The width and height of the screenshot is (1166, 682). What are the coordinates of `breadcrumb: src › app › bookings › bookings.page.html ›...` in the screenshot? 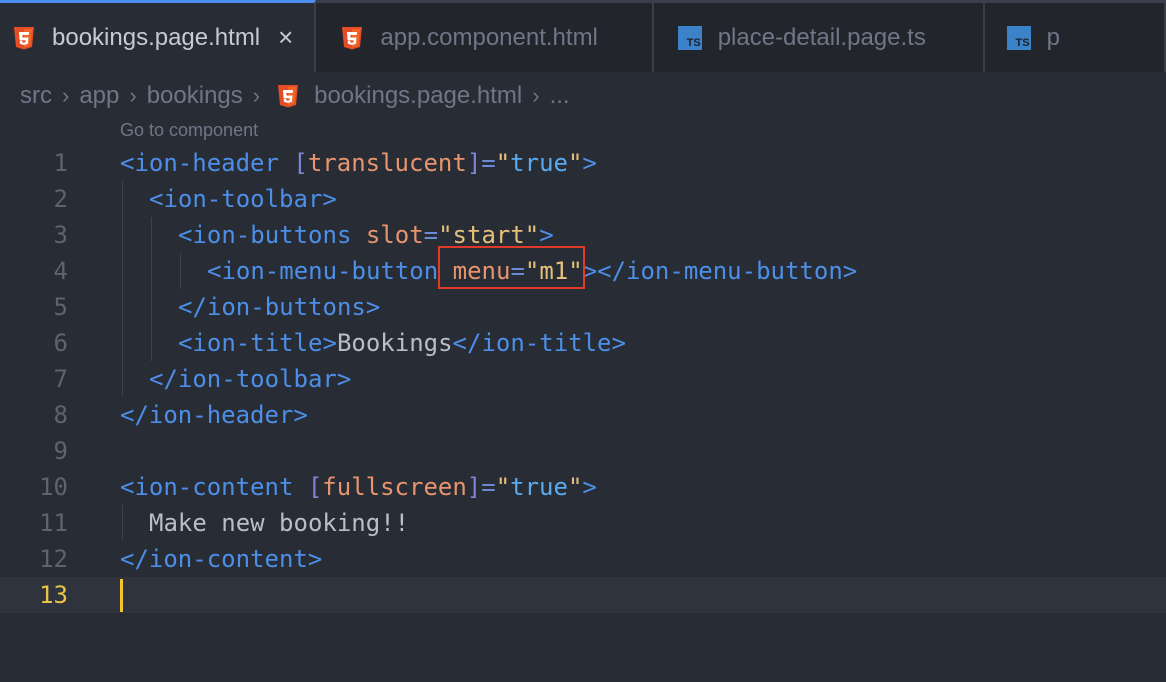 It's located at (295, 96).